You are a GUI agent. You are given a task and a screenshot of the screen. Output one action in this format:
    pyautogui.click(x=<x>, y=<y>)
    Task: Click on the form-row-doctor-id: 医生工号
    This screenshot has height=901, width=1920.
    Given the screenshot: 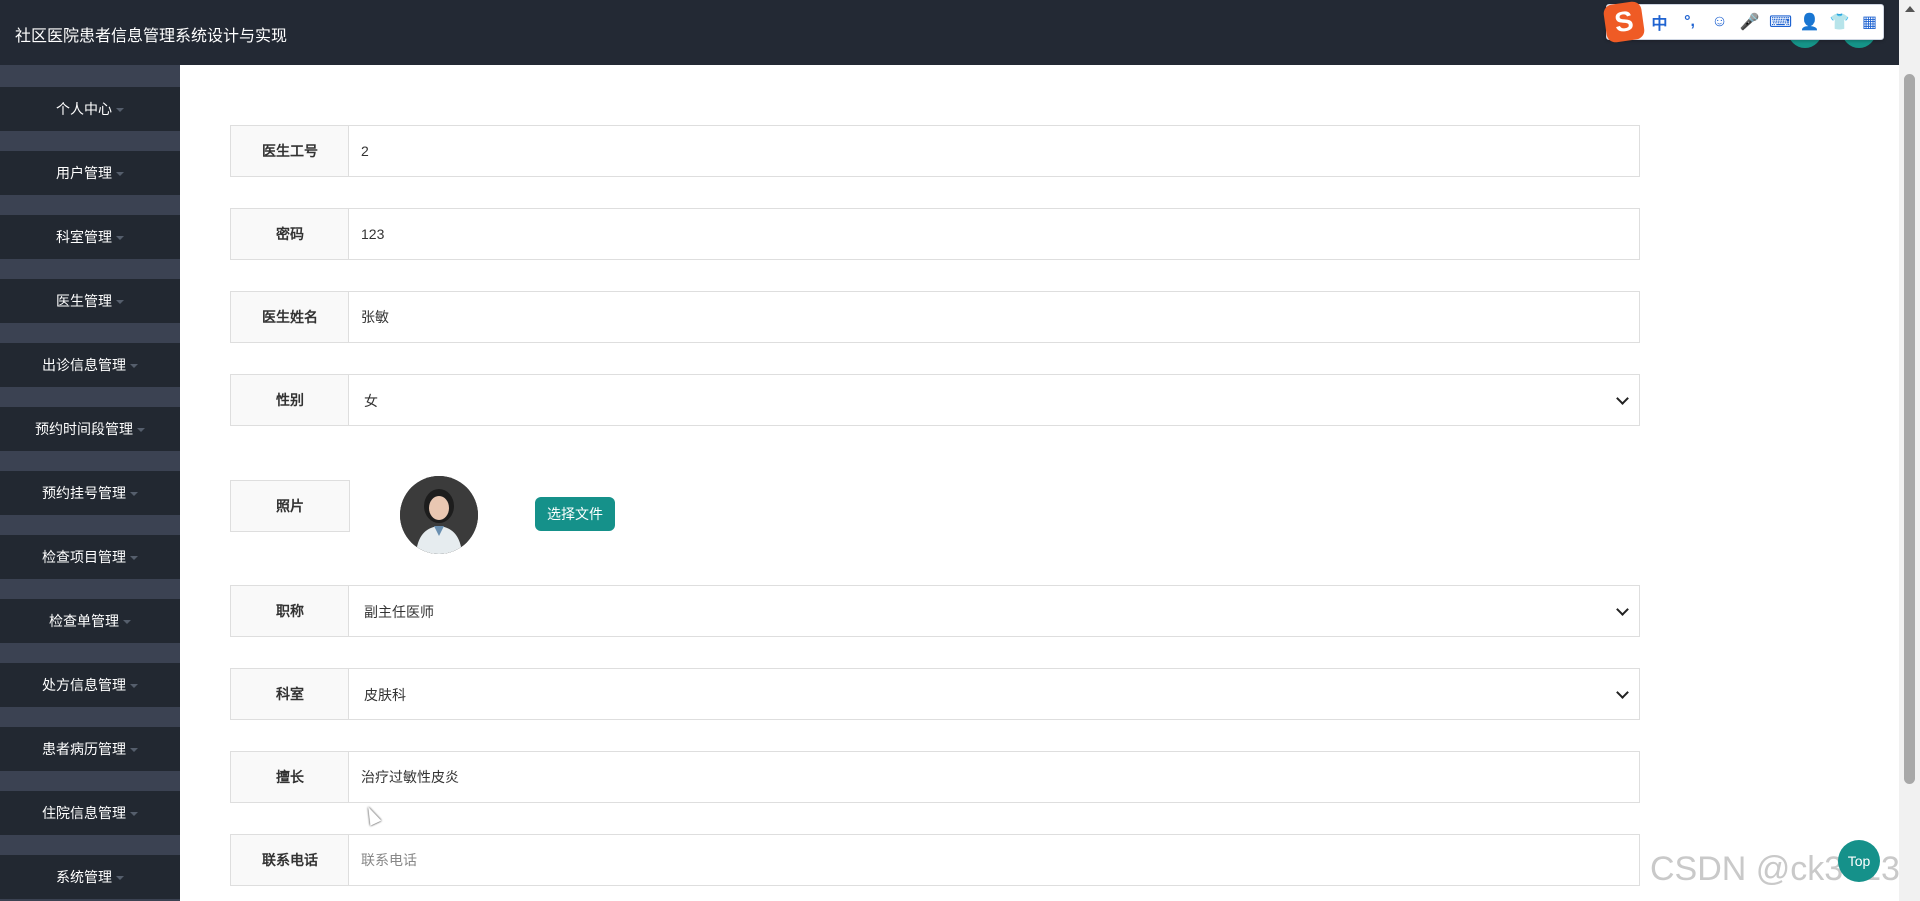 What is the action you would take?
    pyautogui.click(x=935, y=151)
    